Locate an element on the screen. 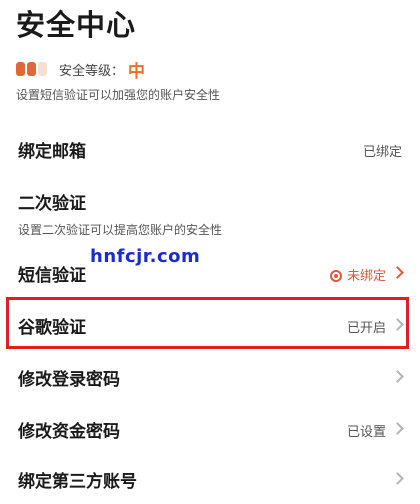 The image size is (420, 504). row-hint: 设置二次验证可以提高您账户的安全性 is located at coordinates (120, 230).